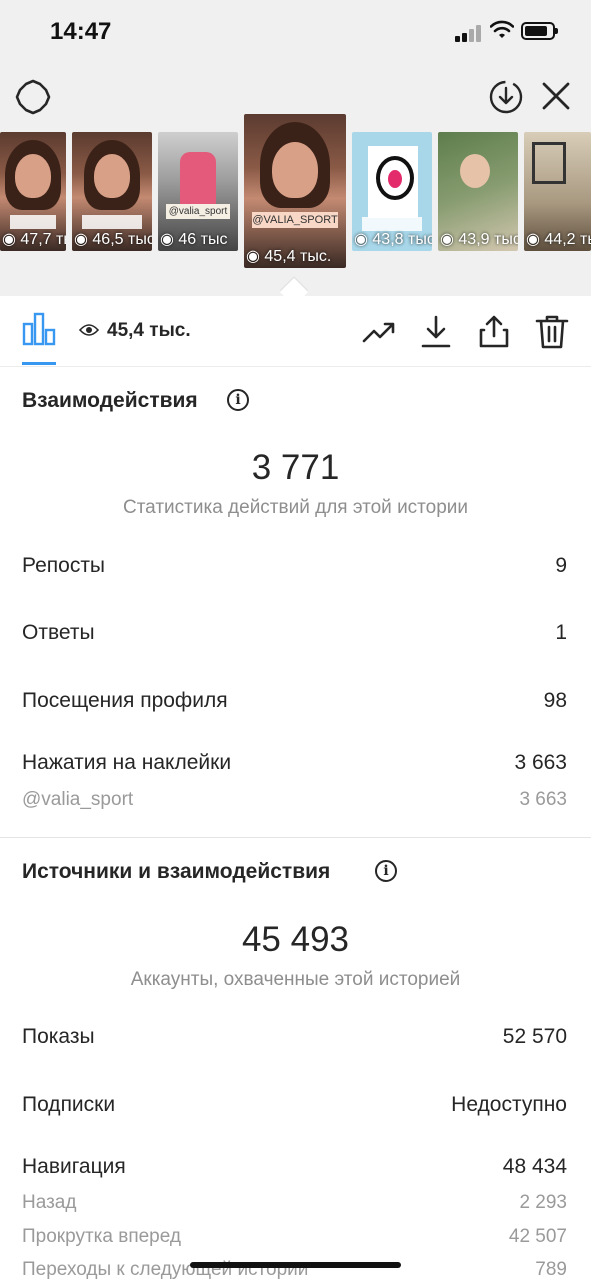  I want to click on sticker-taps-label: Нажатия на наклейки, so click(127, 762).